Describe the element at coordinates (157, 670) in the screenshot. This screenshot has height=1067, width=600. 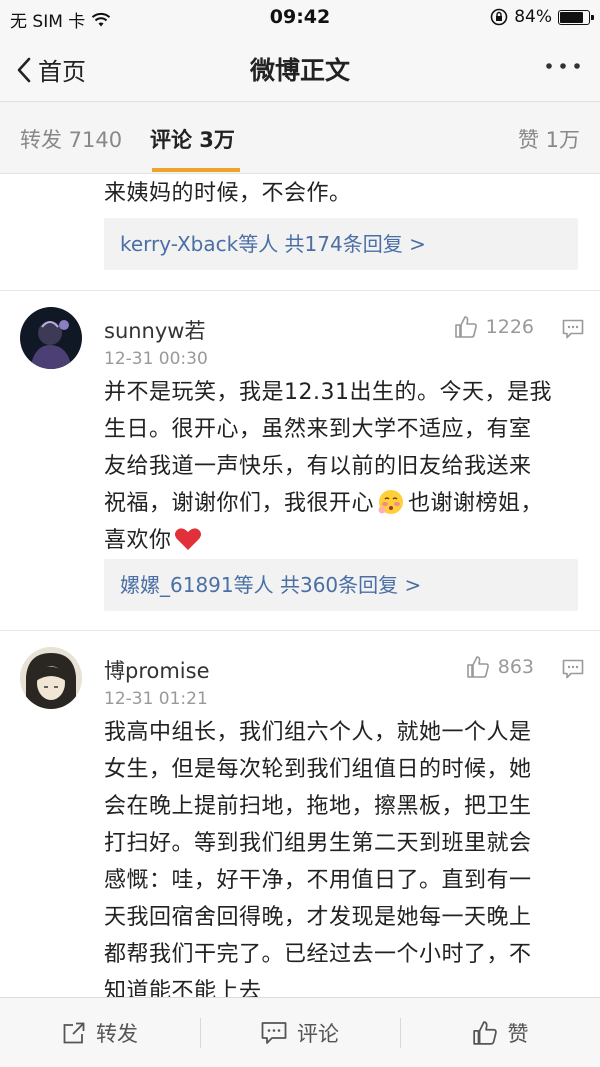
I see `comment-username: 博promise` at that location.